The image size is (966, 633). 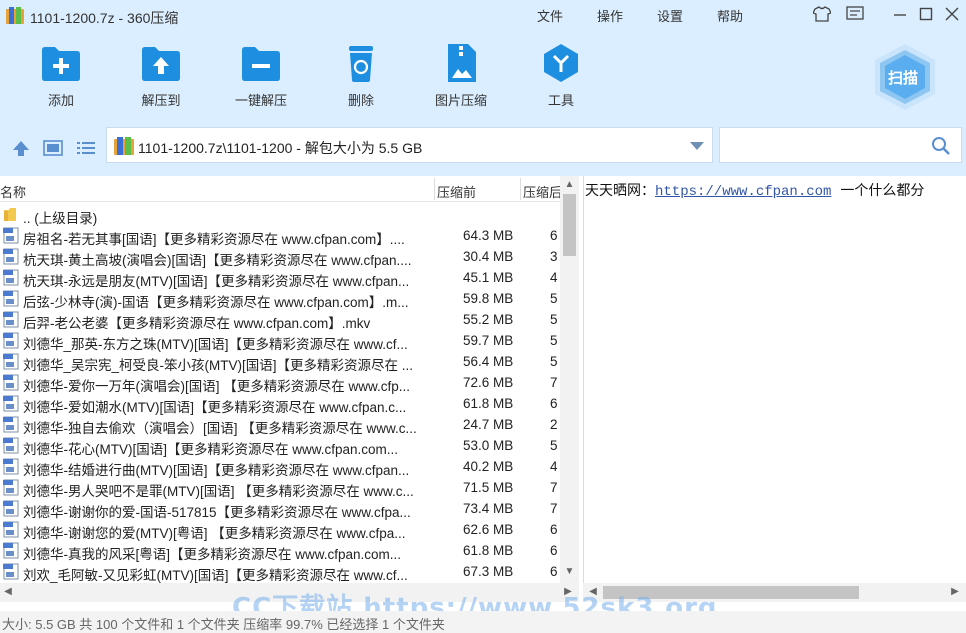 What do you see at coordinates (542, 191) in the screenshot?
I see `column-compressed: 压缩后` at bounding box center [542, 191].